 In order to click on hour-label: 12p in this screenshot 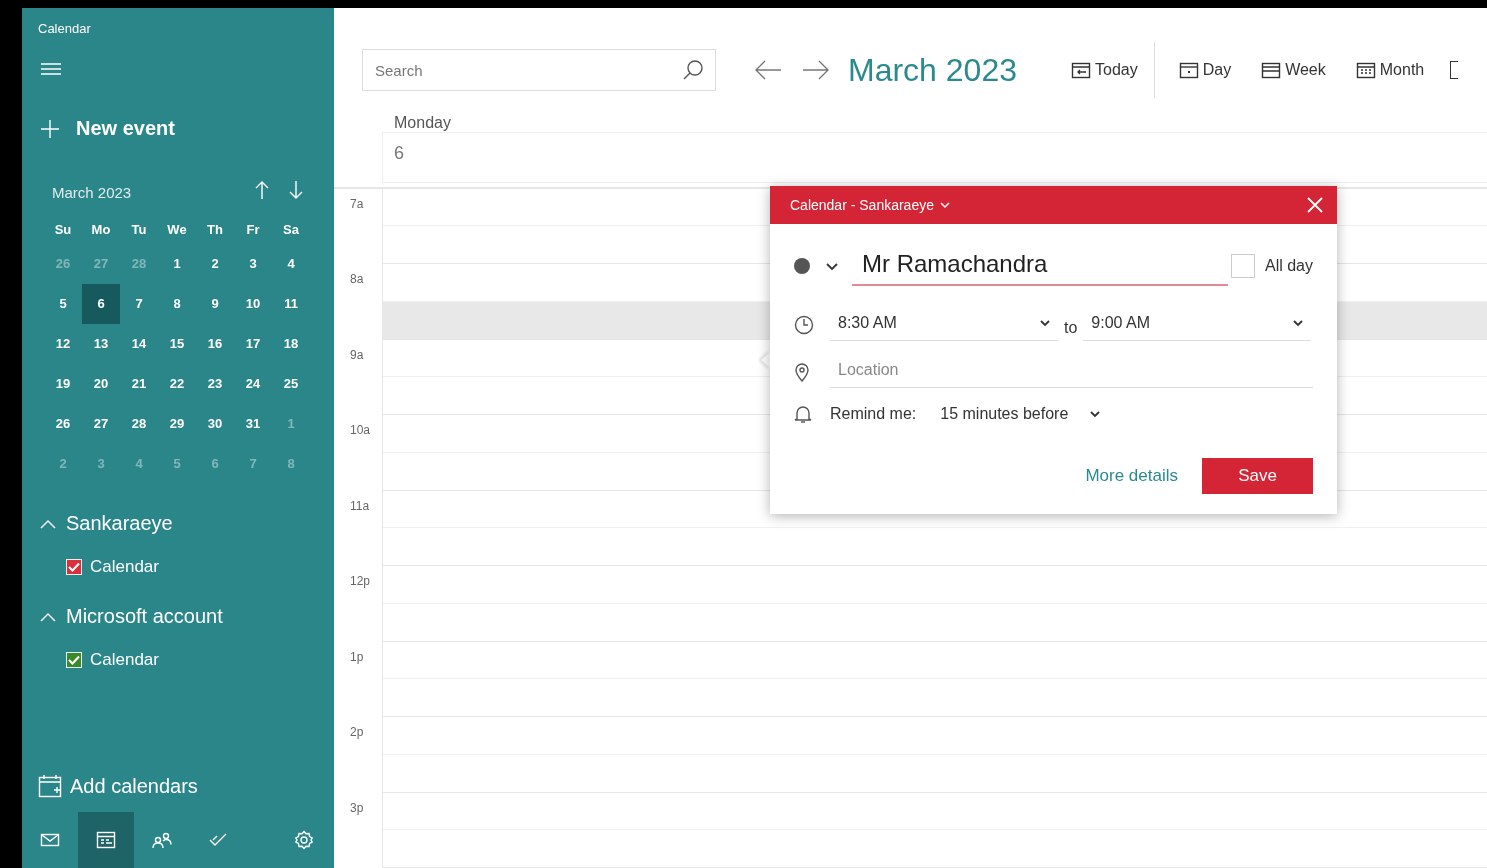, I will do `click(360, 581)`.